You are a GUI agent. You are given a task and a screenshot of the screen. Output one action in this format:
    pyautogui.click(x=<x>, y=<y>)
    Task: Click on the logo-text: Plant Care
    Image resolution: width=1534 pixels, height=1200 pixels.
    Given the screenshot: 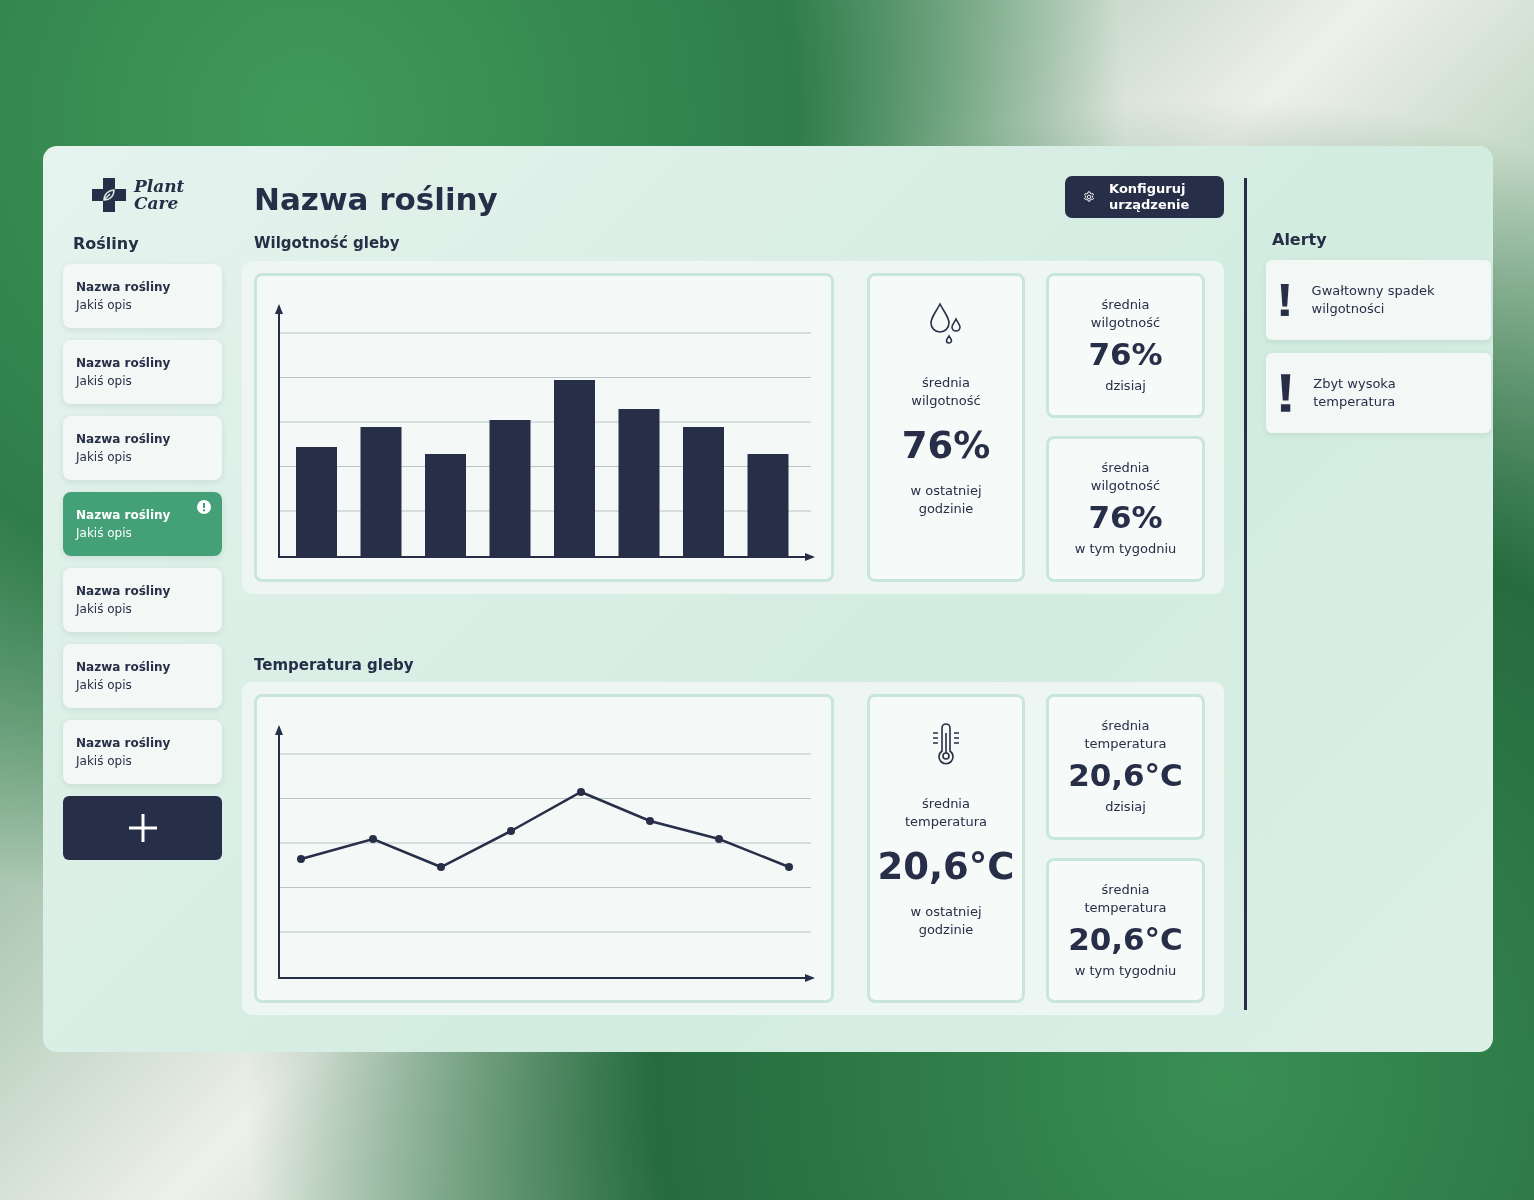 What is the action you would take?
    pyautogui.click(x=159, y=195)
    